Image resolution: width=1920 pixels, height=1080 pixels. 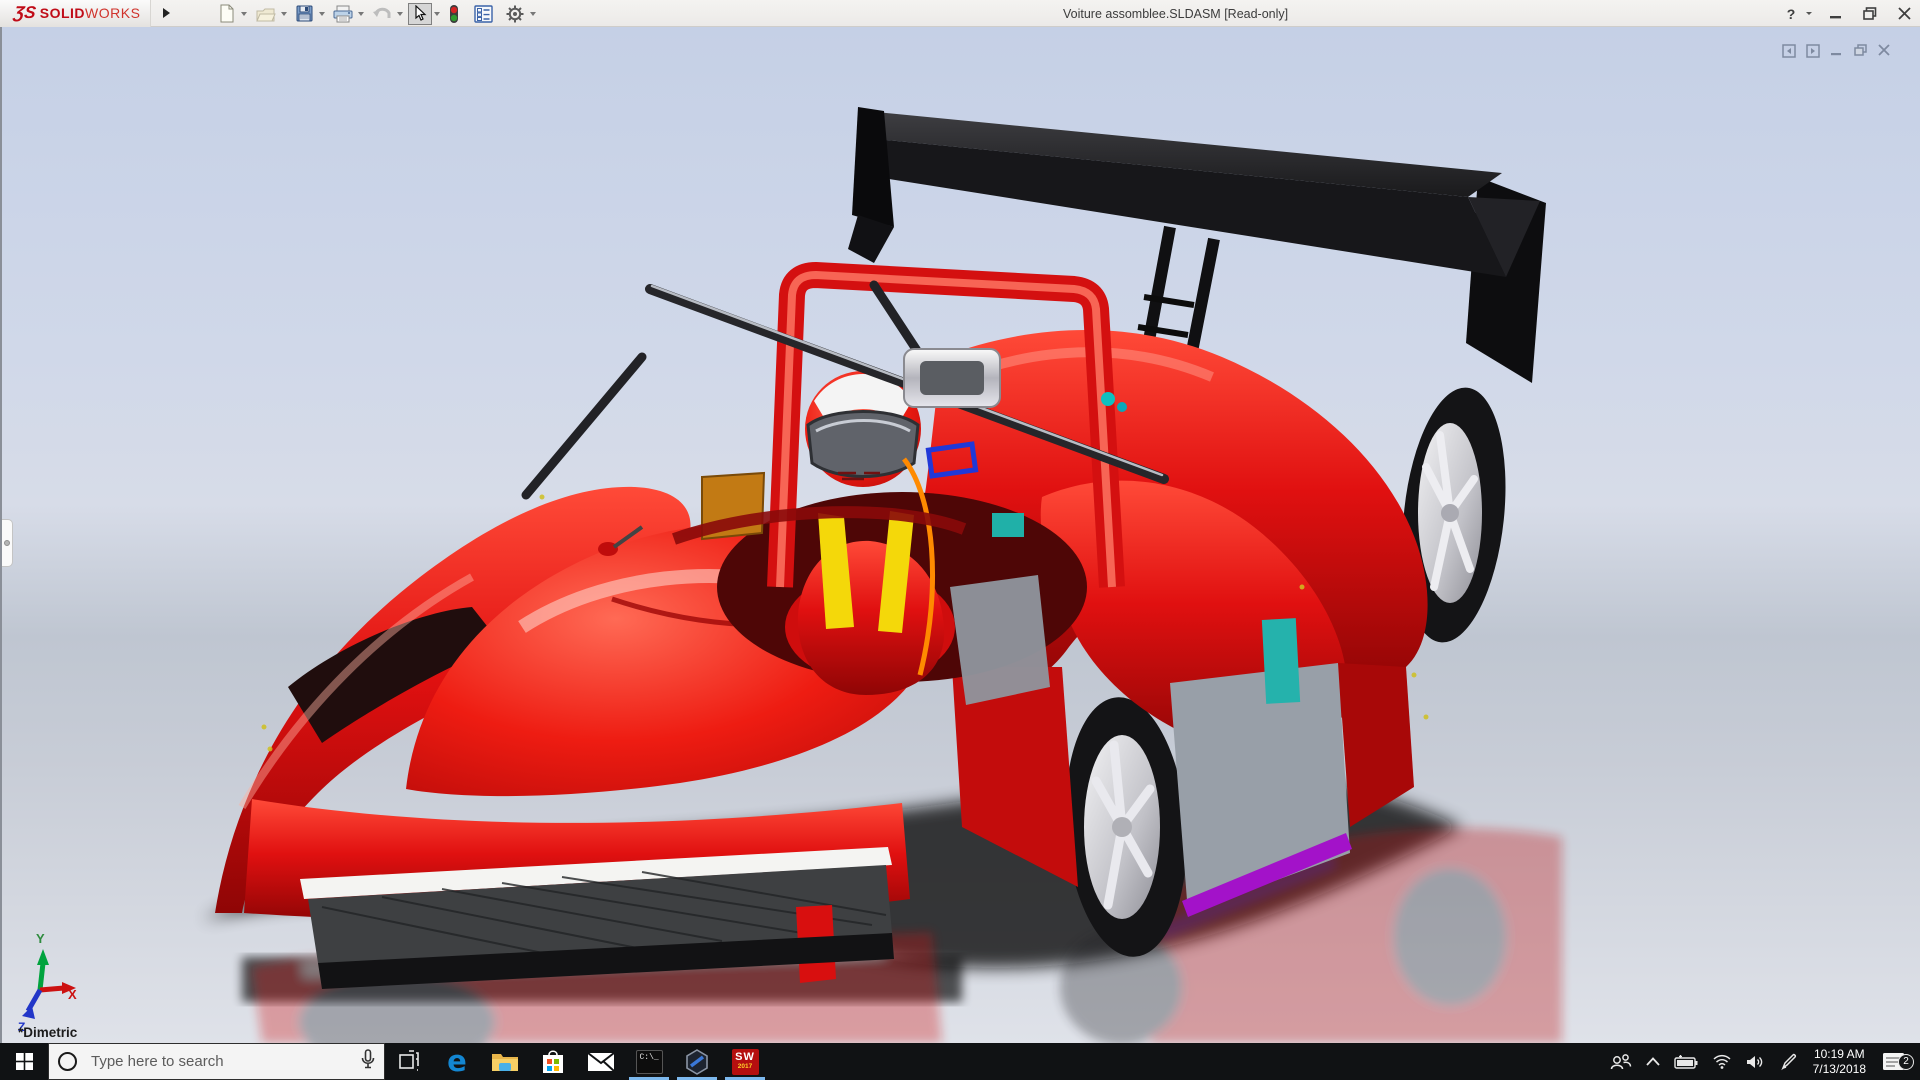 I want to click on solidworks-logo: ƷS SOLID WORKS, so click(x=76, y=13).